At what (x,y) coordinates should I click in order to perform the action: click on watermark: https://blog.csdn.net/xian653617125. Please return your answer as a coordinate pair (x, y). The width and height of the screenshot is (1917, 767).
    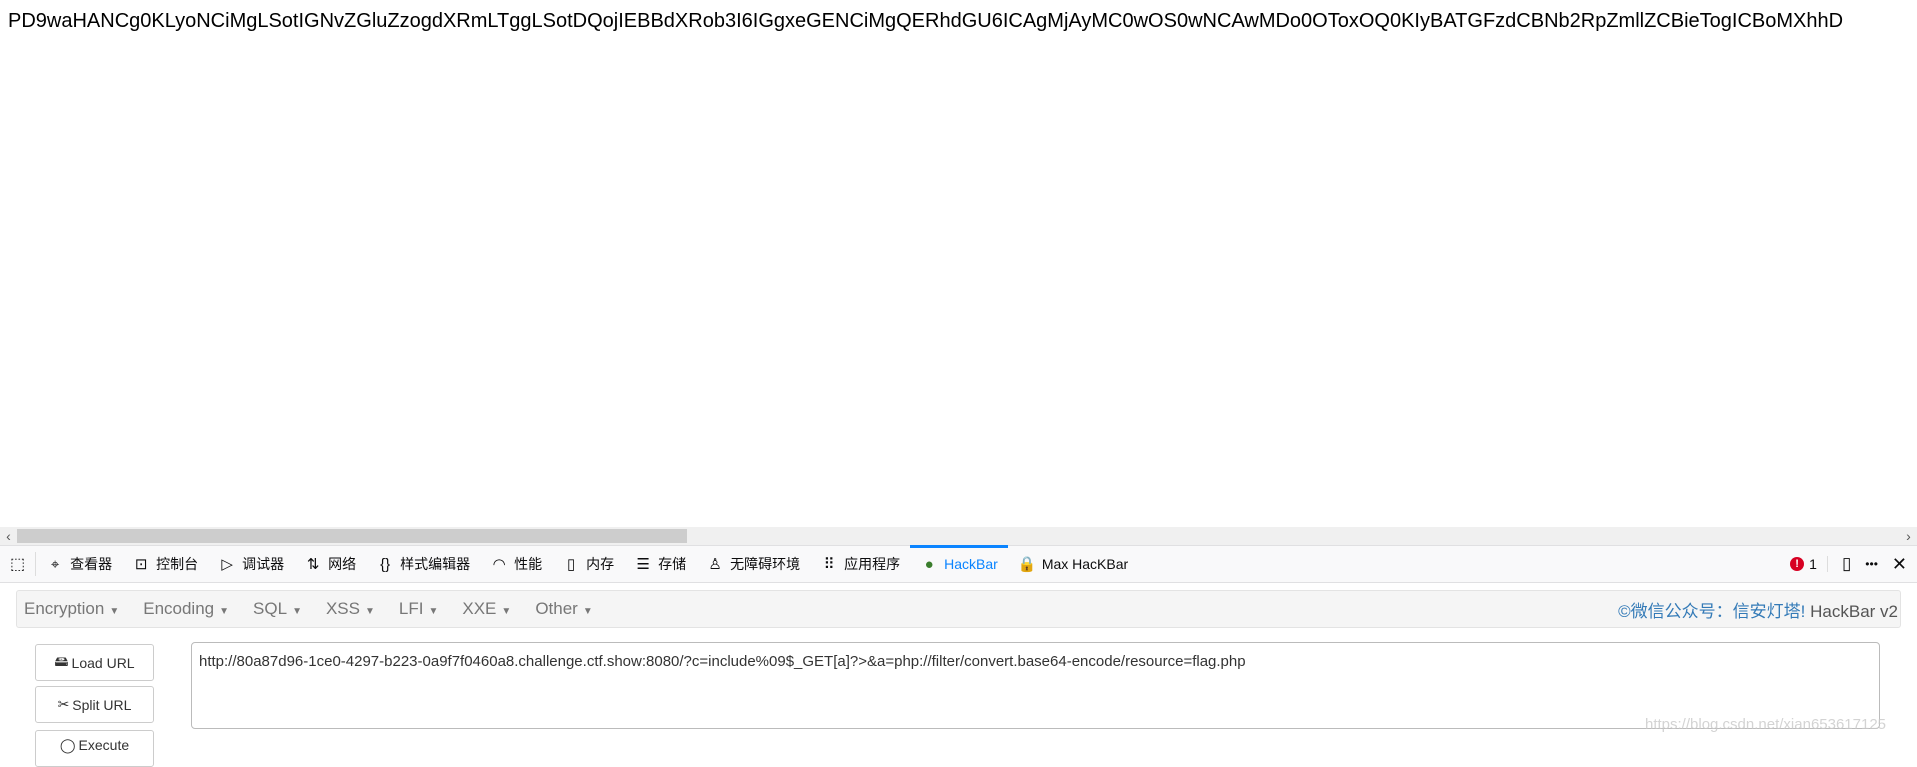
    Looking at the image, I should click on (1766, 724).